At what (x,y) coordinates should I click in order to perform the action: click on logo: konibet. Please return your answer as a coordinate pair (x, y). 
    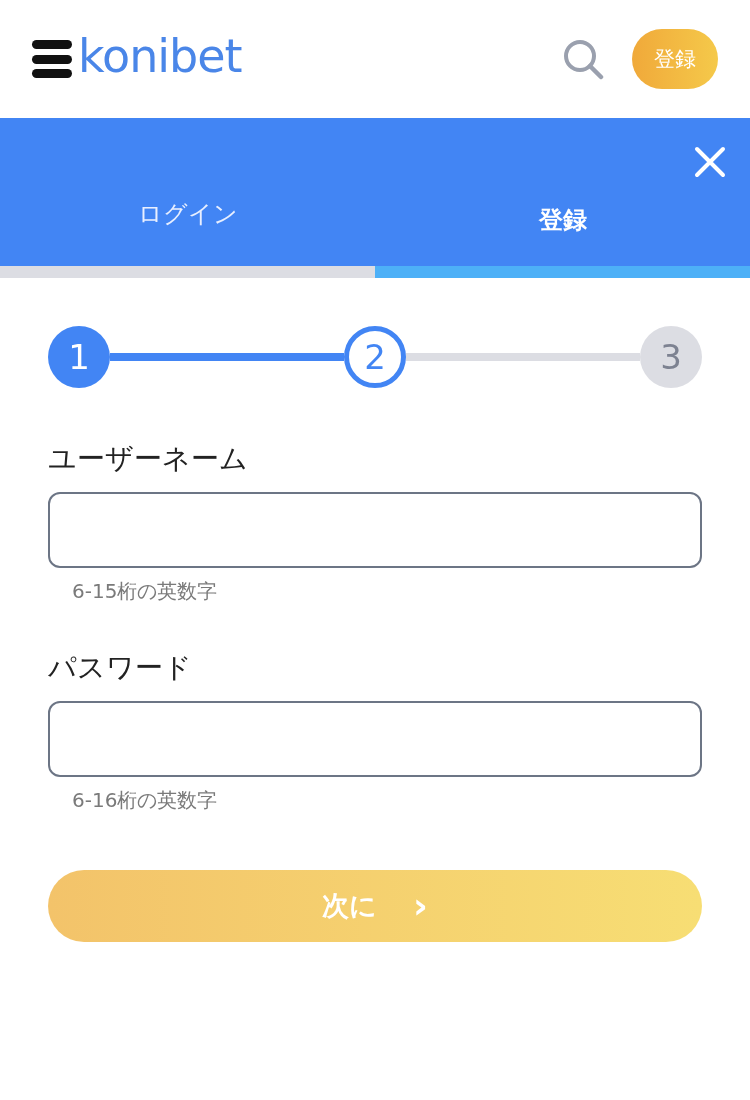
    Looking at the image, I should click on (160, 56).